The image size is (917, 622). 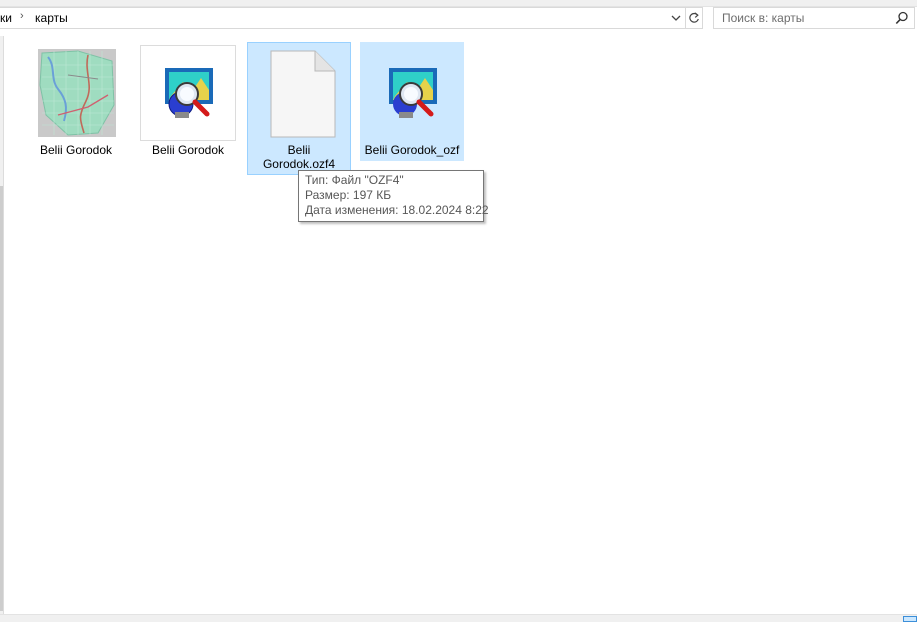 What do you see at coordinates (902, 18) in the screenshot?
I see `search-icon` at bounding box center [902, 18].